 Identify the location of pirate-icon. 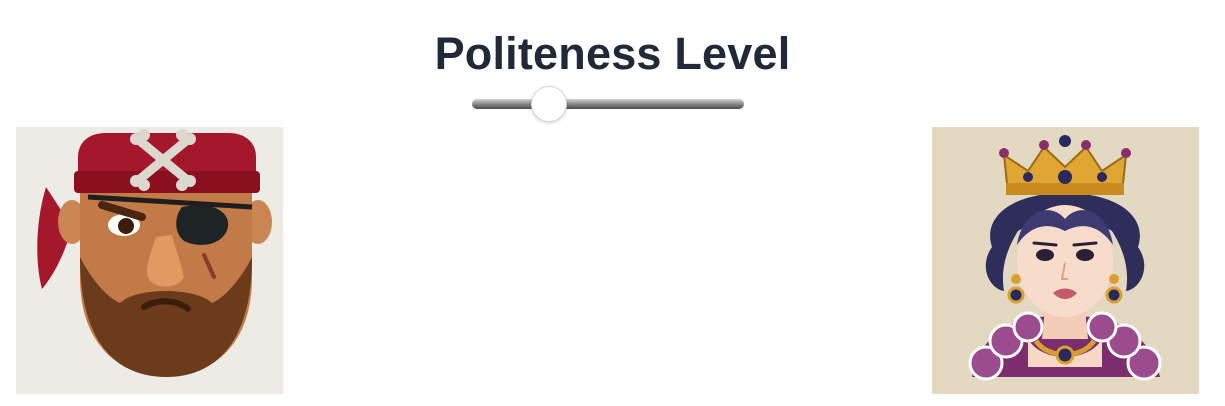
(149, 260).